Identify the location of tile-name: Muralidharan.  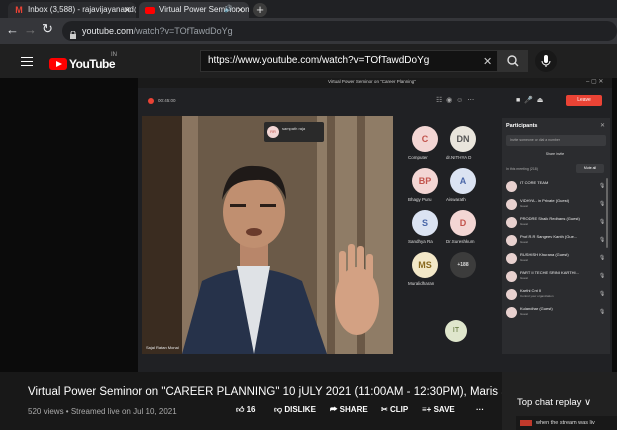
(421, 283).